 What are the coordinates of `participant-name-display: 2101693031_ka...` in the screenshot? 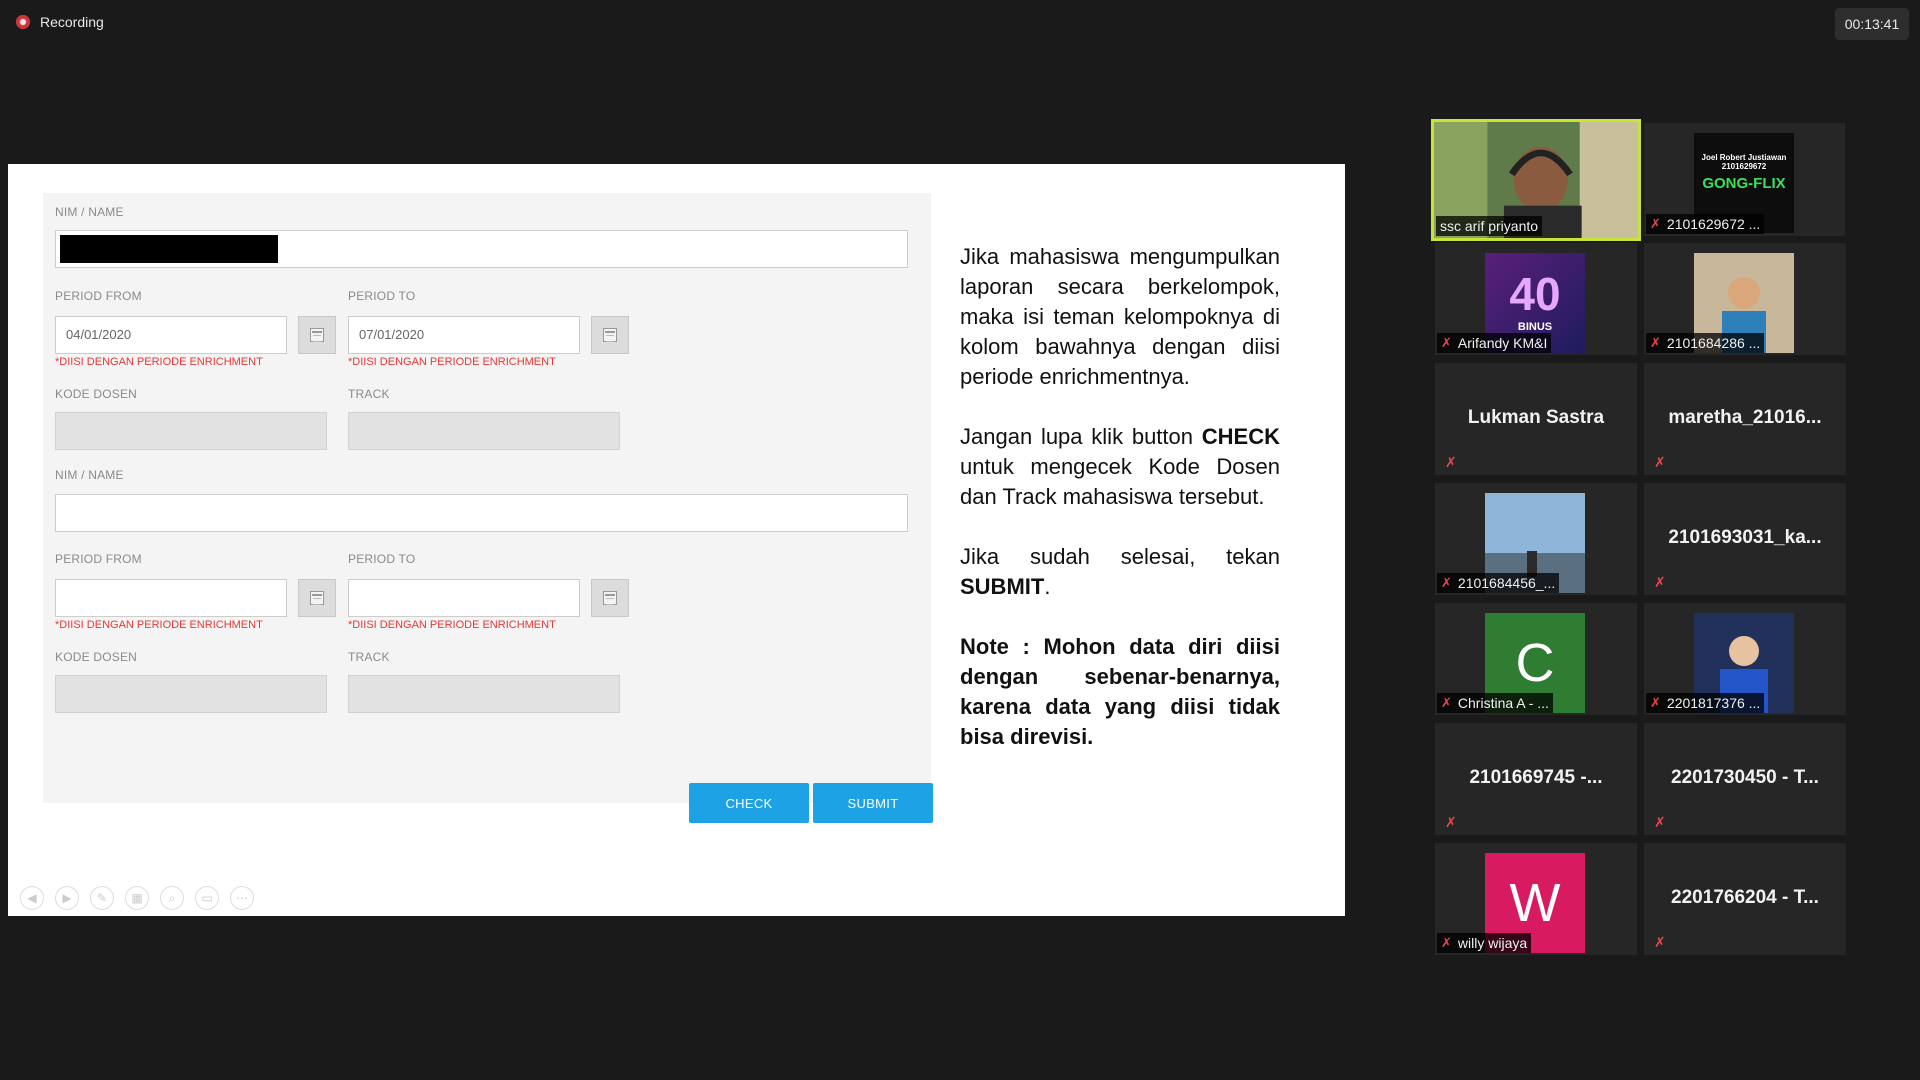 It's located at (1745, 537).